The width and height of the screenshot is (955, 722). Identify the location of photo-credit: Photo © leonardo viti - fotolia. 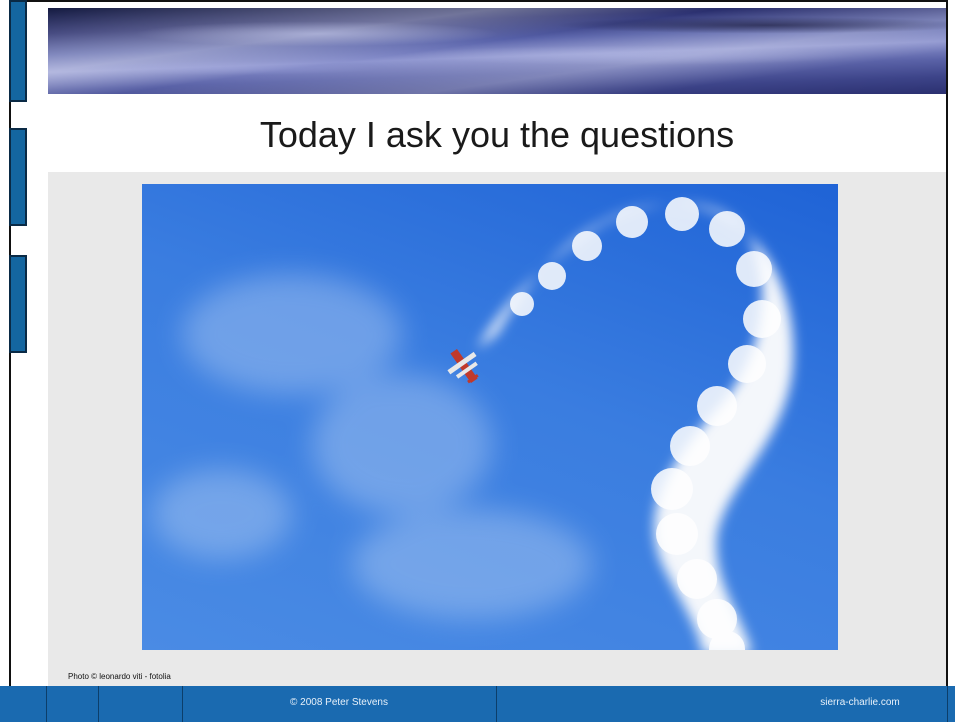
(119, 676).